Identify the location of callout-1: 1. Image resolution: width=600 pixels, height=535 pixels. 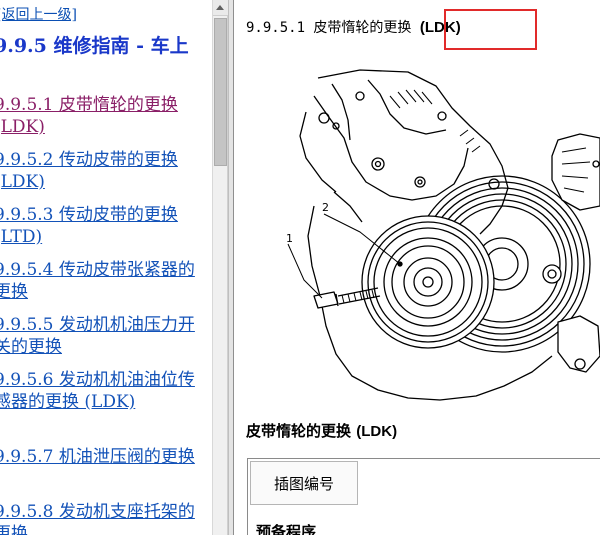
(289, 238).